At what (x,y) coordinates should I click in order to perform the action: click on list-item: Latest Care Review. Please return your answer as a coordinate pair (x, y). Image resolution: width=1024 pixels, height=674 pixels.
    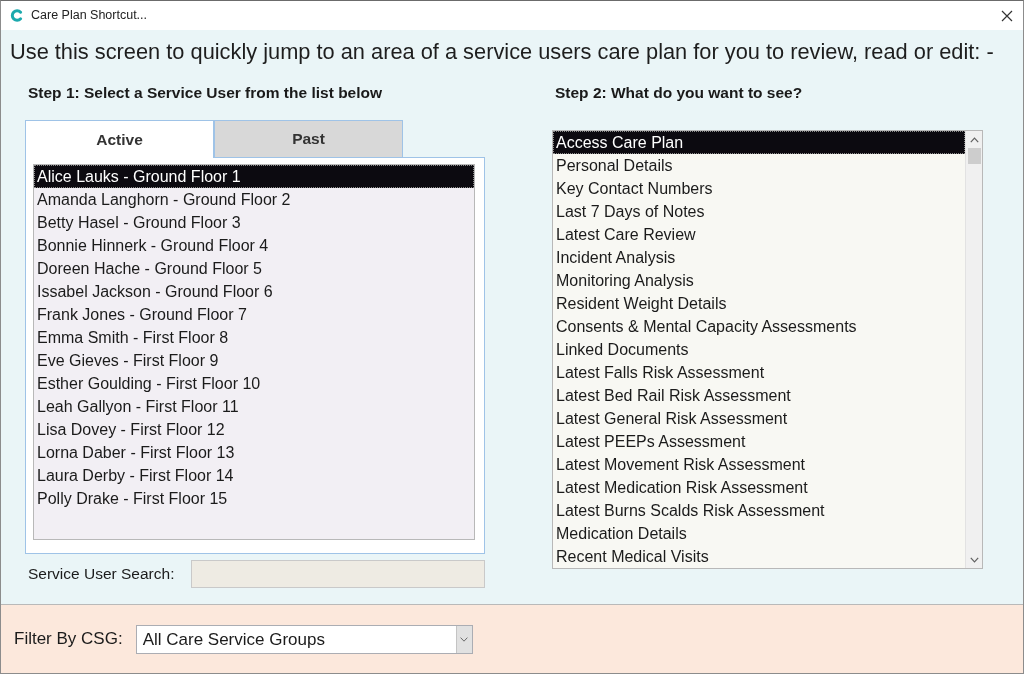
    Looking at the image, I should click on (759, 234).